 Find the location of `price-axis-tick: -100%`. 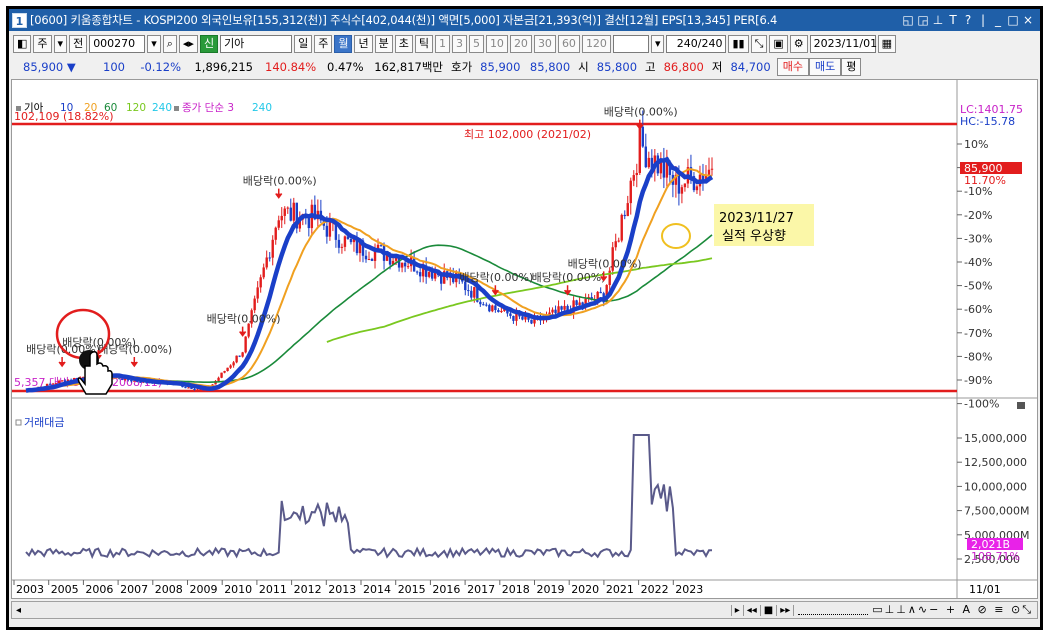

price-axis-tick: -100% is located at coordinates (981, 404).